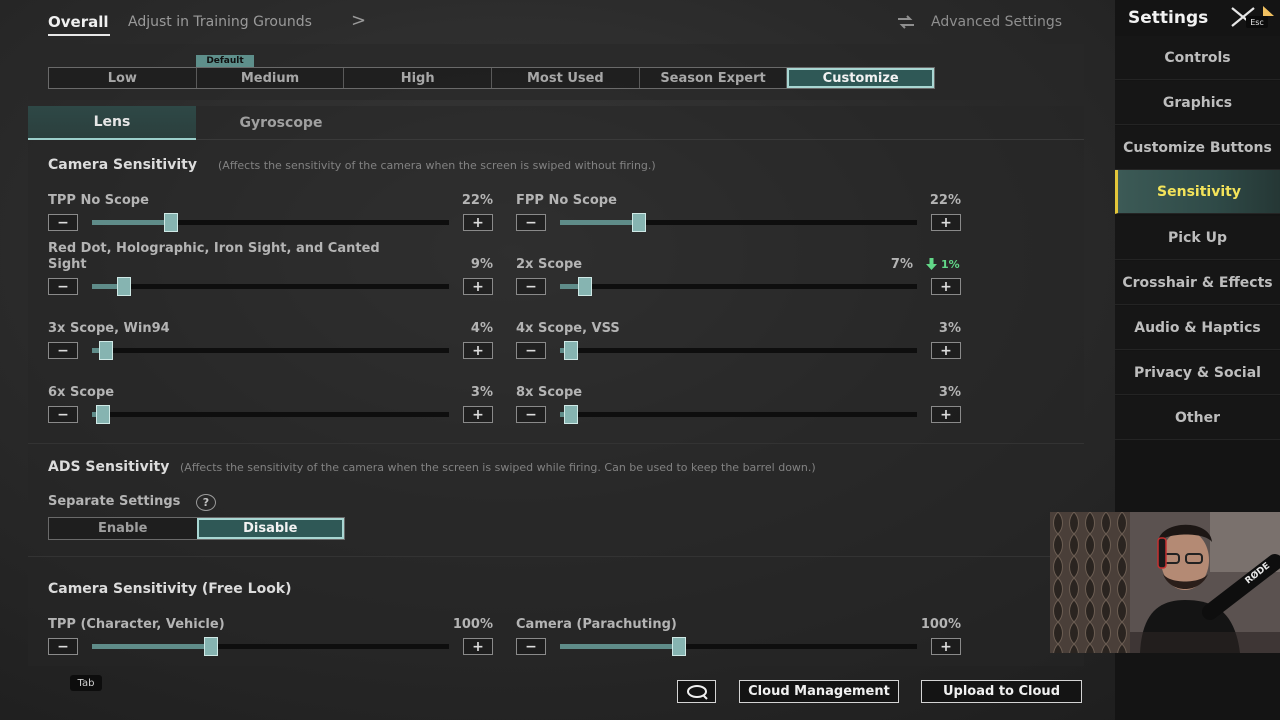 The image size is (1280, 720). I want to click on sidebar-item-graphics: Graphics, so click(1197, 103).